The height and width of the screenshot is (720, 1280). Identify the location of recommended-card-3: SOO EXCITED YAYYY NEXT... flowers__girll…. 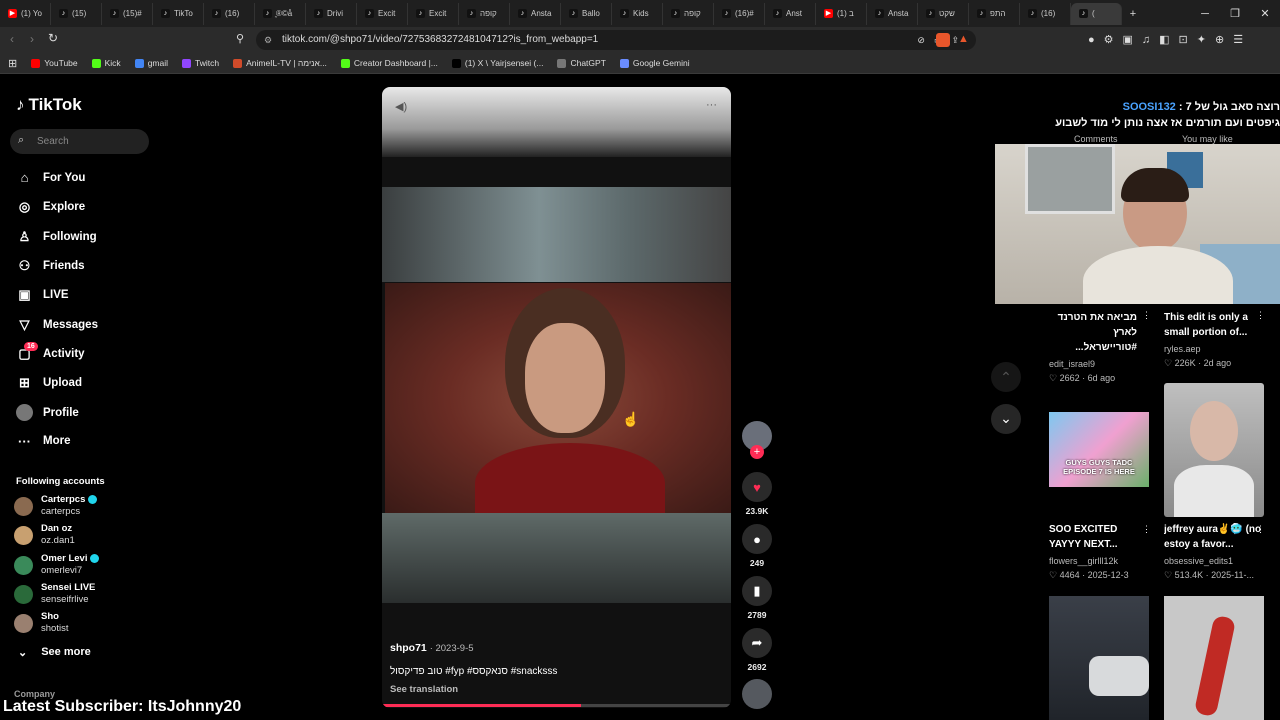
(1099, 551).